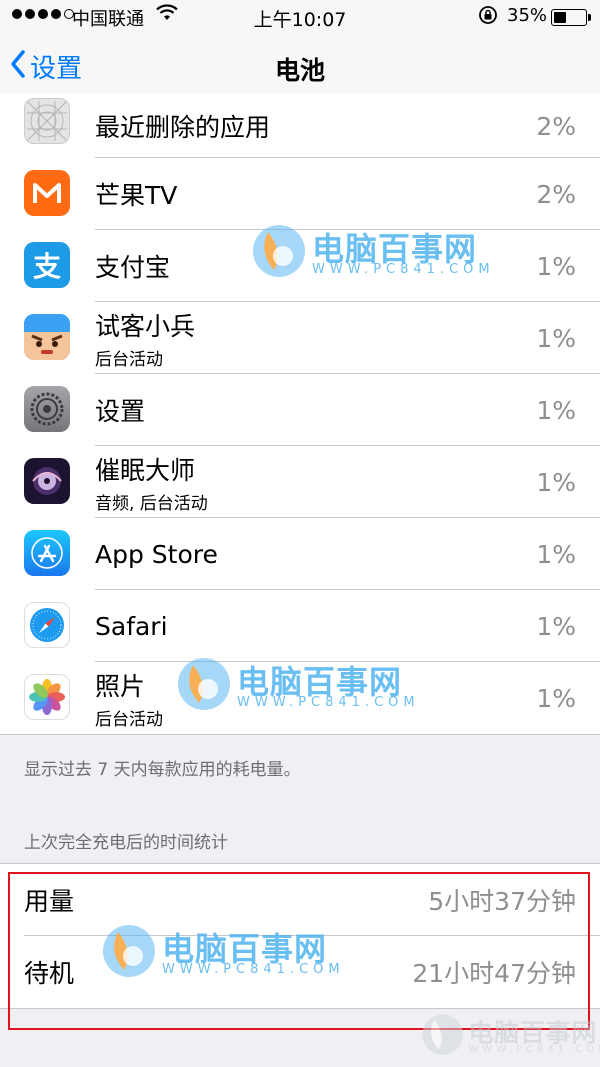 The width and height of the screenshot is (600, 1067). I want to click on shike-xiaobing-icon, so click(47, 337).